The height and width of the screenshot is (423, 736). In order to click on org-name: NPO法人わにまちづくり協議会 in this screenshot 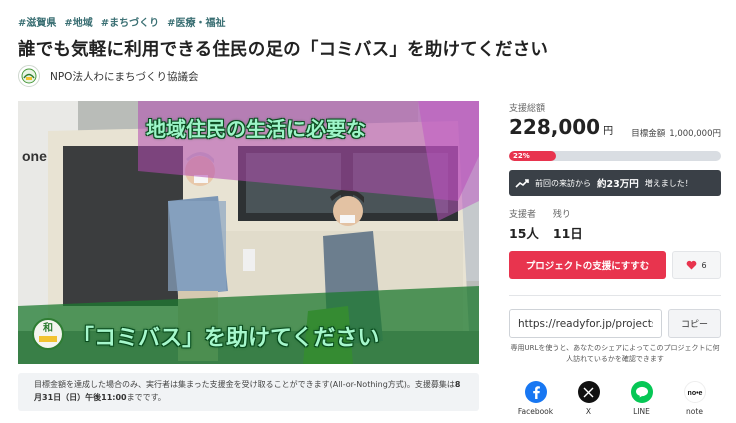, I will do `click(124, 76)`.